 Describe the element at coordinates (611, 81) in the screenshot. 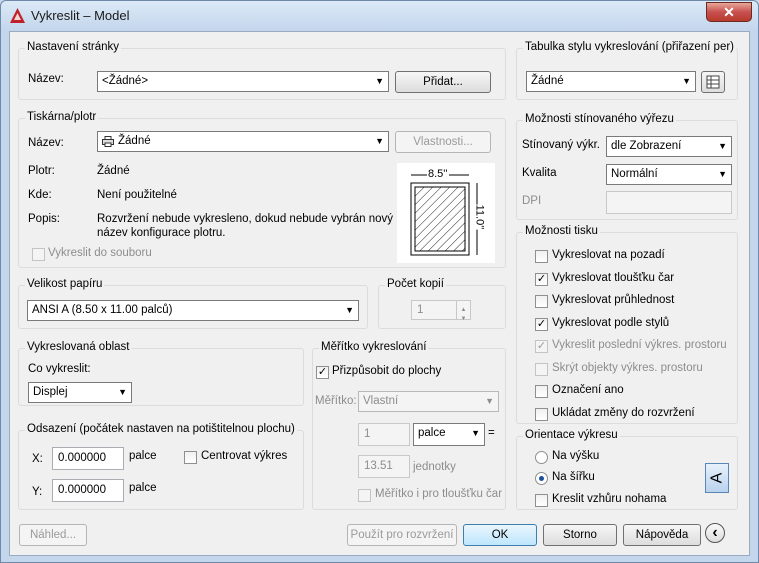

I see `plot-style-table-select: Žádné ▼` at that location.